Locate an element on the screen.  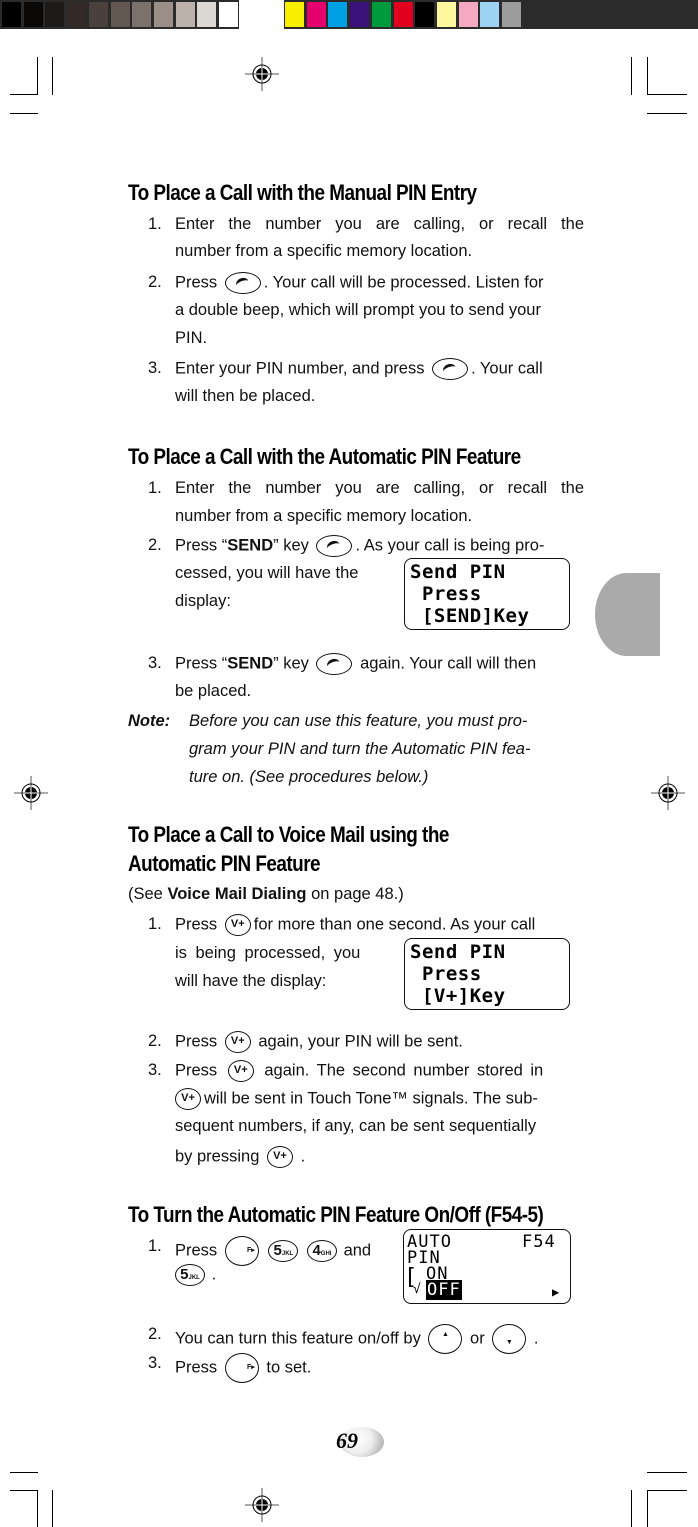
lcd-check: √ is located at coordinates (417, 1289).